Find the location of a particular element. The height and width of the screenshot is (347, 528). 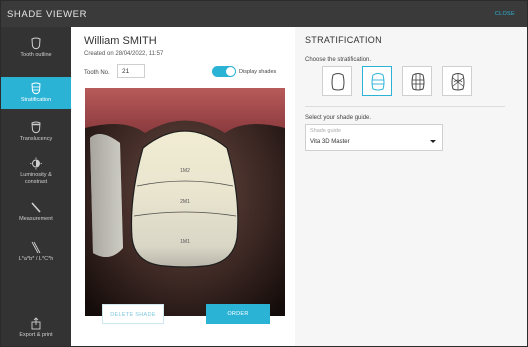

sidebar-item-stratification: Stratification is located at coordinates (36, 93).